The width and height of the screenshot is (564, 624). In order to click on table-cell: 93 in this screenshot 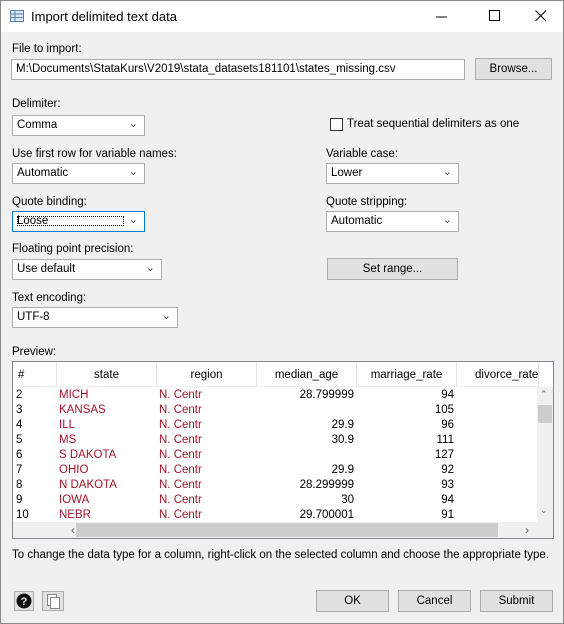, I will do `click(405, 485)`.